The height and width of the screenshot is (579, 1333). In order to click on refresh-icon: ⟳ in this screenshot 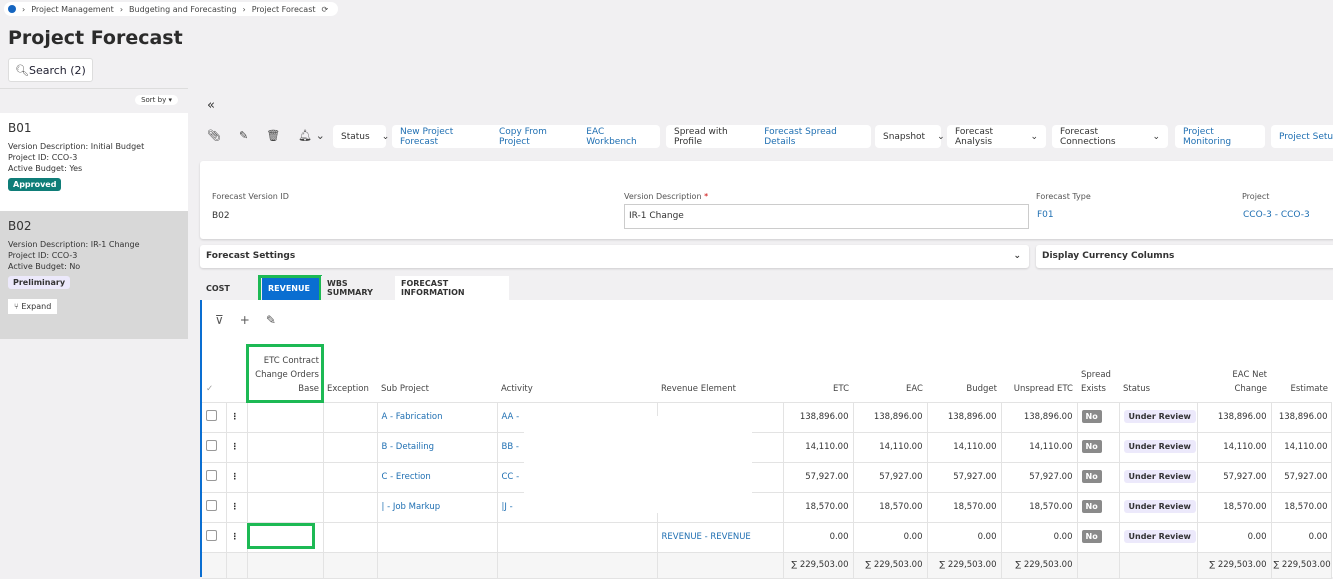, I will do `click(325, 9)`.